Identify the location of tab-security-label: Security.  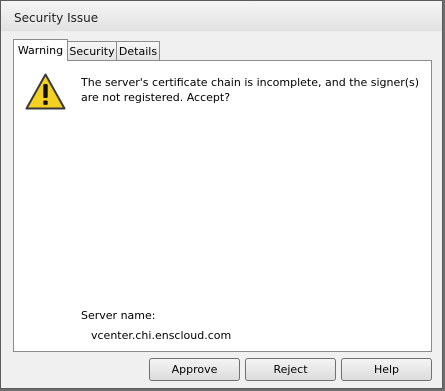
(92, 51).